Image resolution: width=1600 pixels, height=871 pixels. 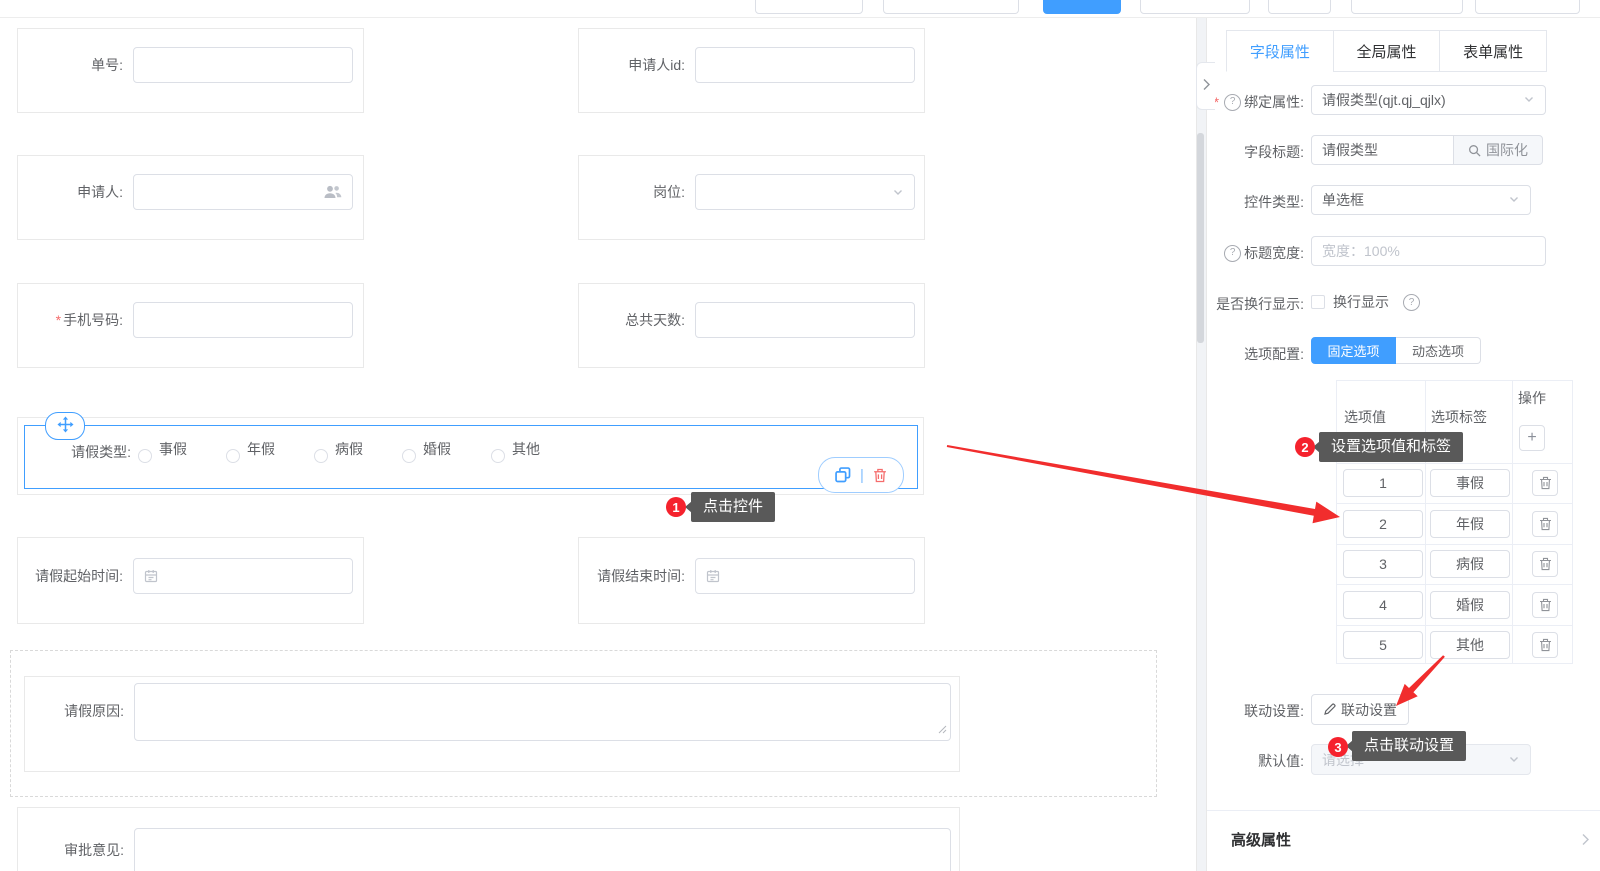 What do you see at coordinates (1438, 350) in the screenshot?
I see `dynamic-options-toggle: 动态选项` at bounding box center [1438, 350].